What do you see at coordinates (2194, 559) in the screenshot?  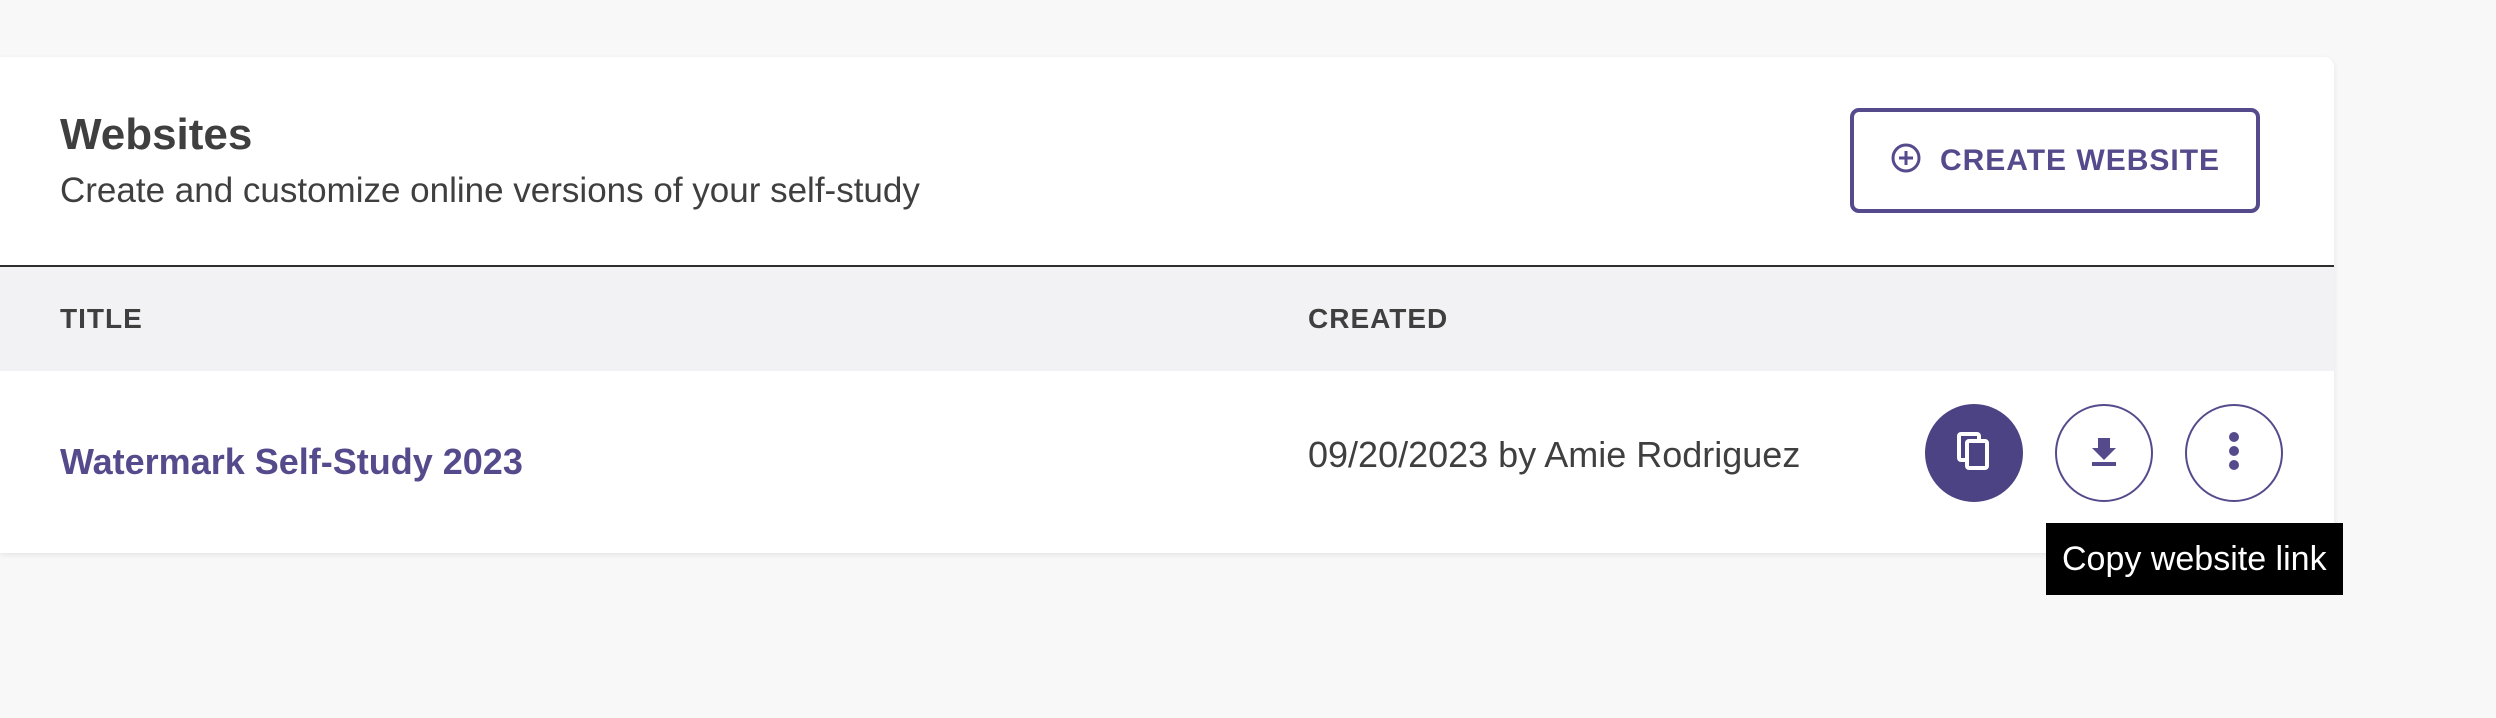 I see `copy-link-tooltip: Copy website link` at bounding box center [2194, 559].